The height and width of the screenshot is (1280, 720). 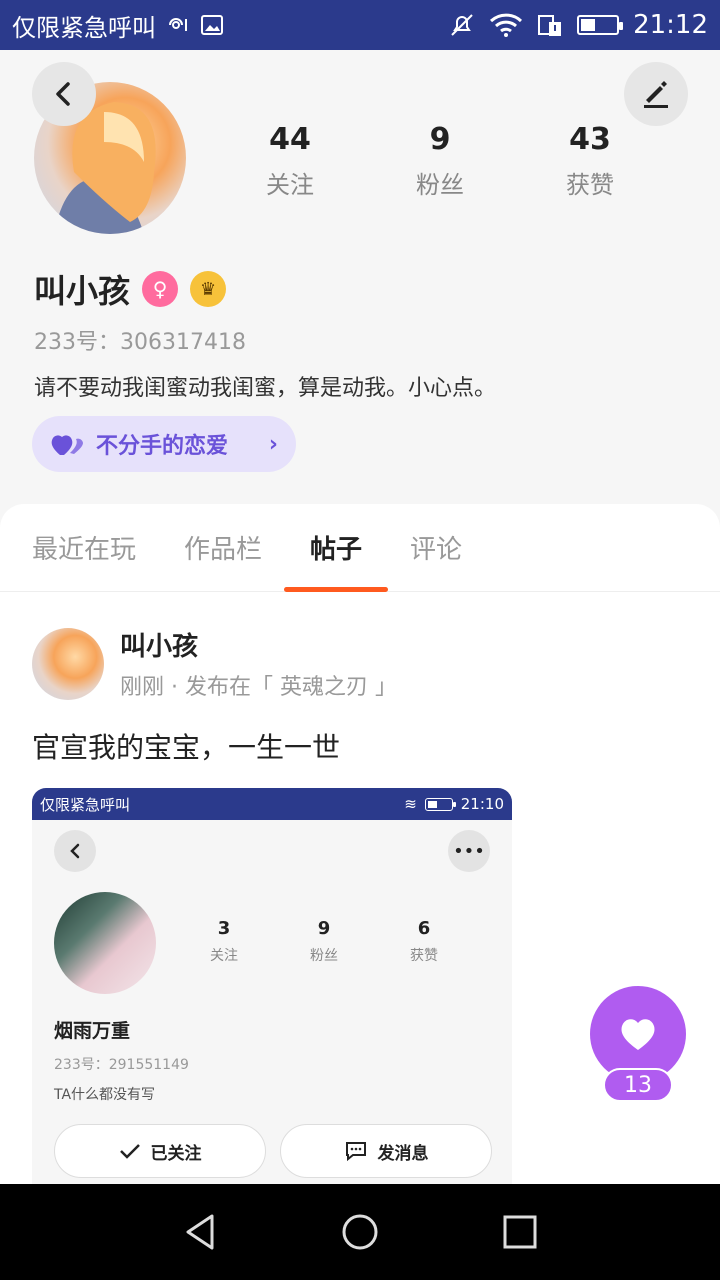 What do you see at coordinates (68, 663) in the screenshot?
I see `post-author-avatar` at bounding box center [68, 663].